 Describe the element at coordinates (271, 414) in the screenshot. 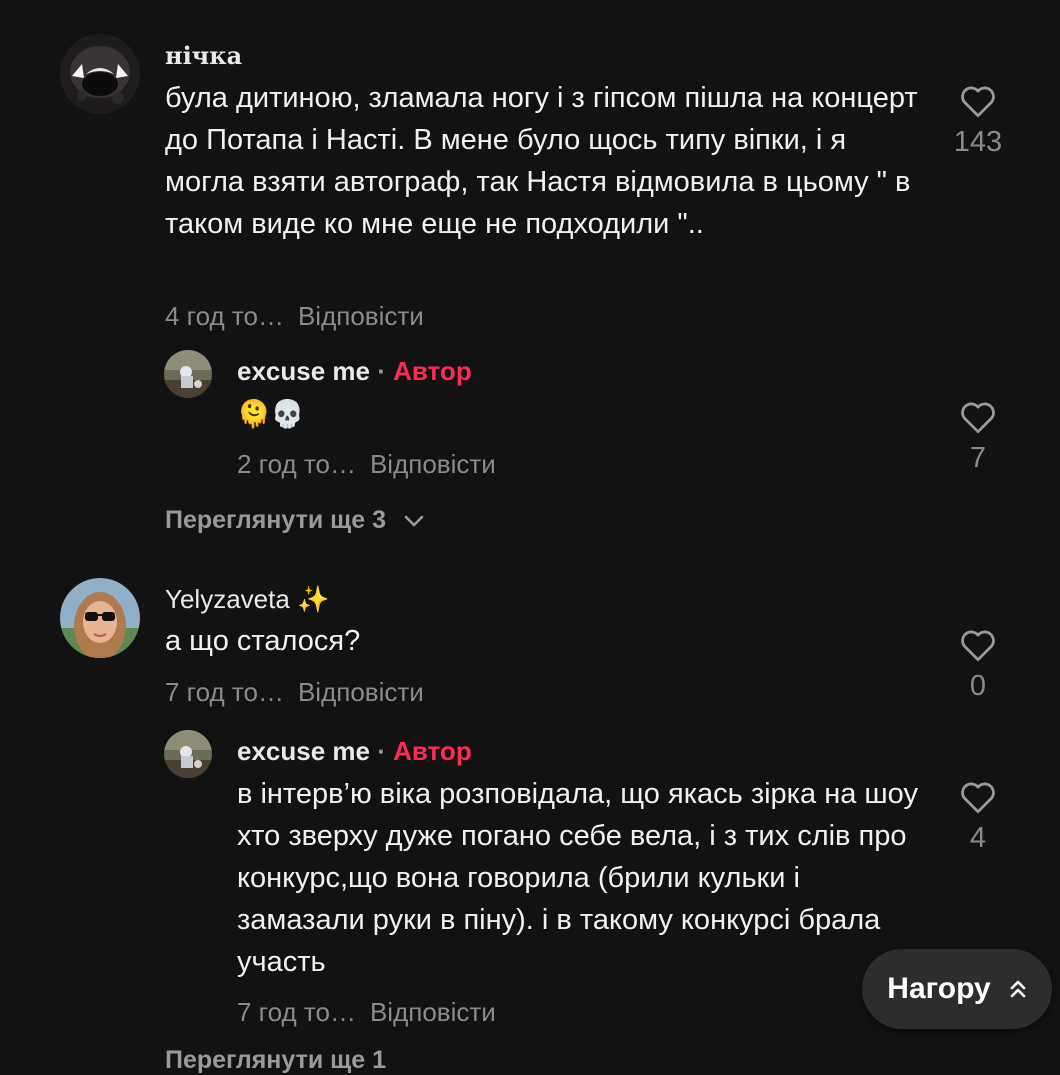

I see `comment-text: 🫠💀` at that location.